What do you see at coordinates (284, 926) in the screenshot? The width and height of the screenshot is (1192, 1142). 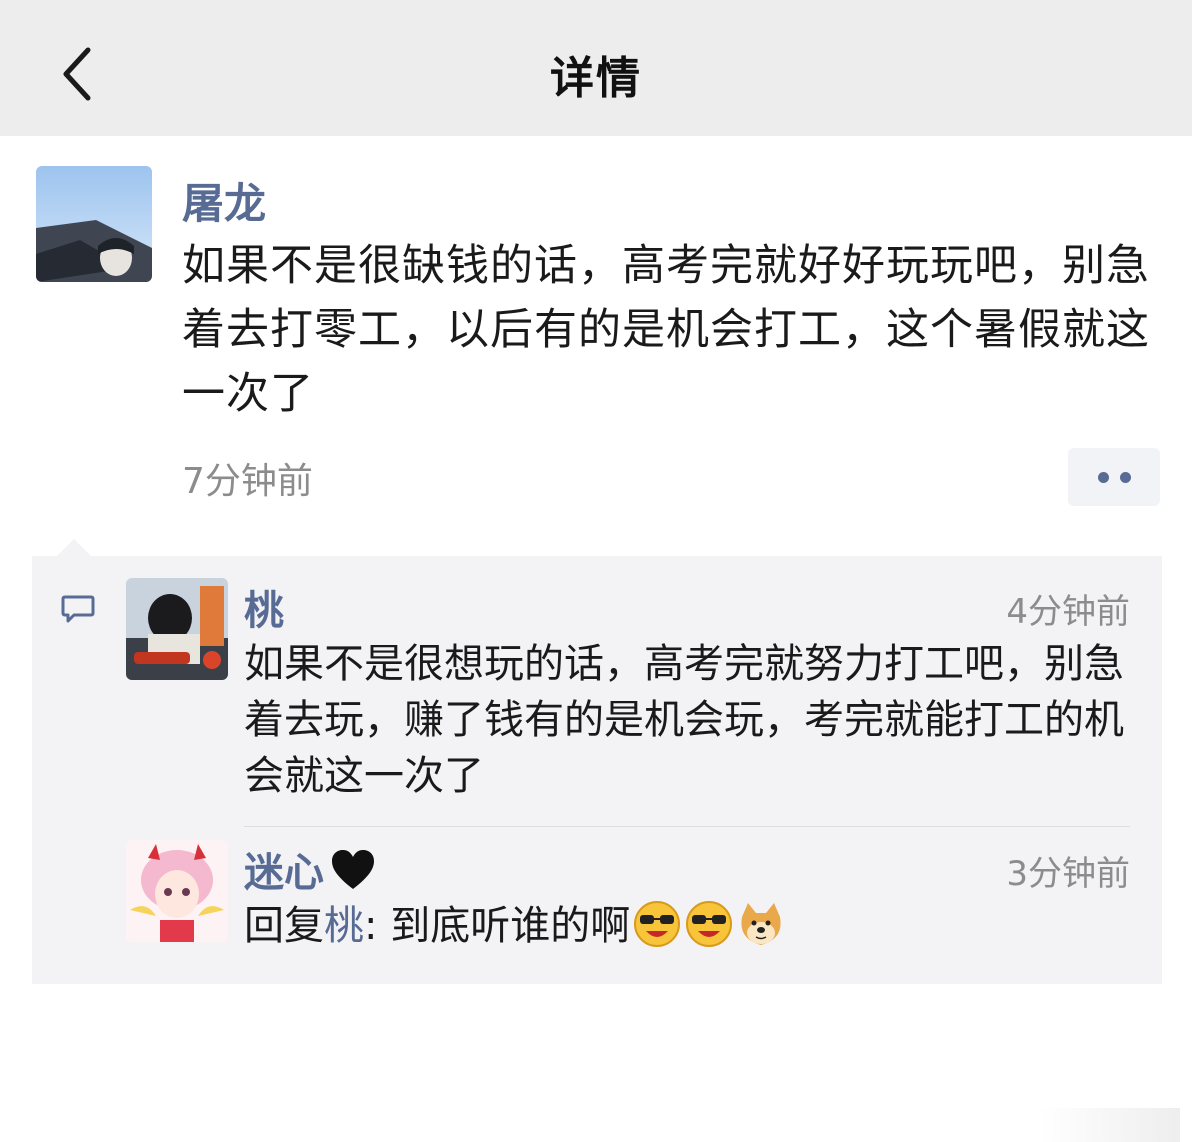 I see `reply-prefix: 回复` at bounding box center [284, 926].